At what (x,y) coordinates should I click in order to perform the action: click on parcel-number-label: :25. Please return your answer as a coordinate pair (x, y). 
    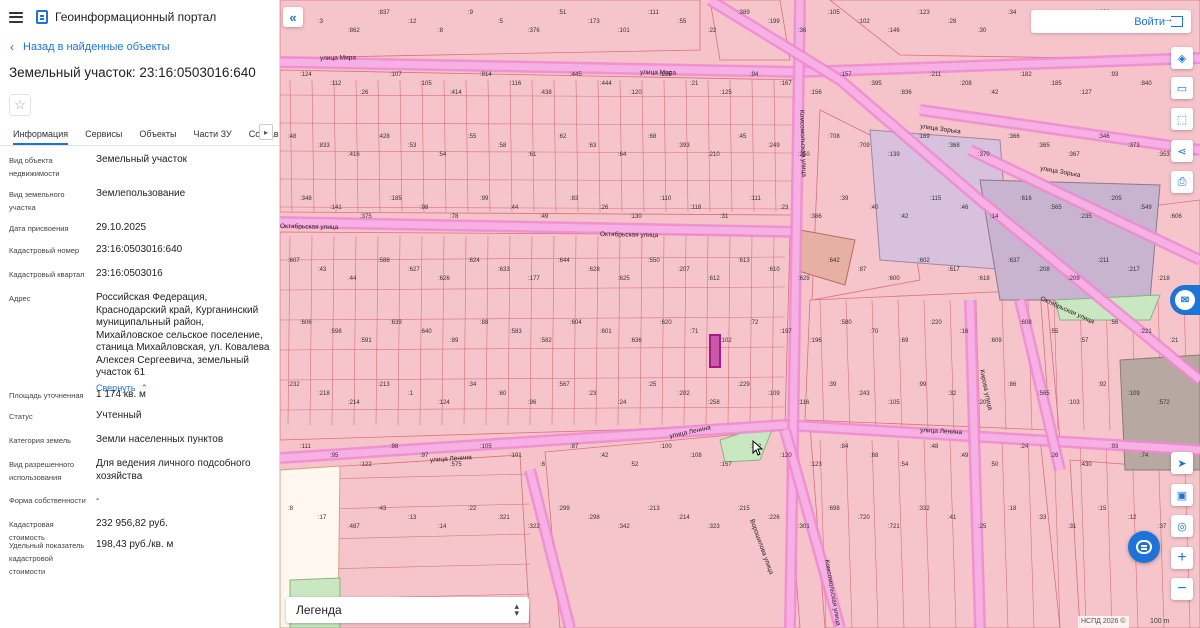
    Looking at the image, I should click on (652, 385).